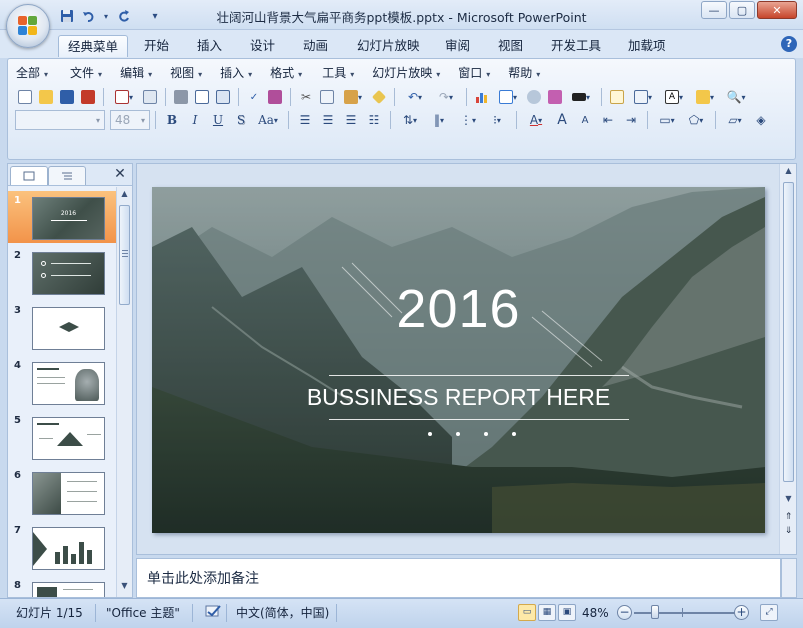 This screenshot has height=628, width=803. Describe the element at coordinates (327, 97) in the screenshot. I see `copy-icon` at that location.